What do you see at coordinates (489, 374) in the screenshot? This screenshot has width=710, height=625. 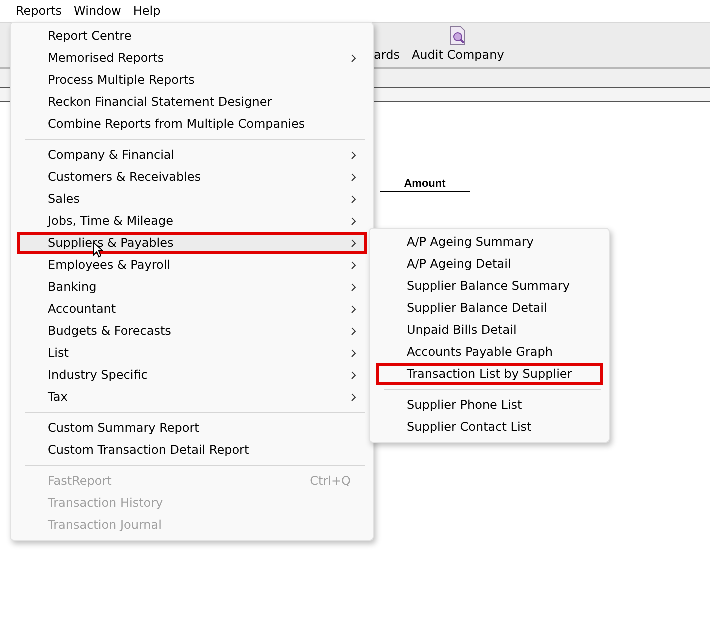 I see `menu-item: Transaction List by Supplier` at bounding box center [489, 374].